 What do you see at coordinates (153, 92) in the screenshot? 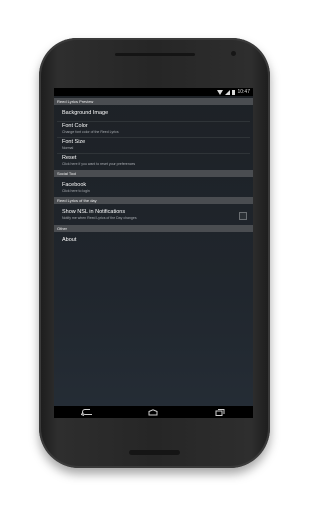
I see `status-bar: 10:47` at bounding box center [153, 92].